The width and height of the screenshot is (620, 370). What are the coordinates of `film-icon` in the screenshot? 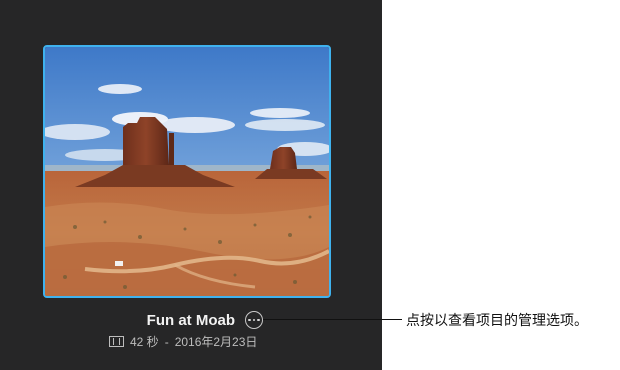 It's located at (116, 341).